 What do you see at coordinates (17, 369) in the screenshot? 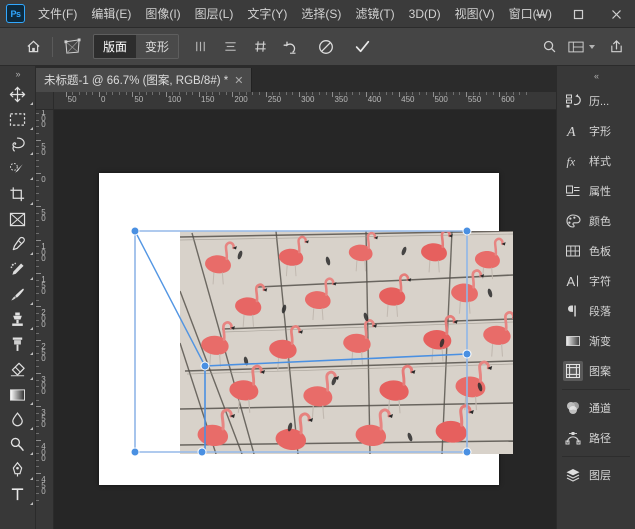
I see `eraser-tool` at bounding box center [17, 369].